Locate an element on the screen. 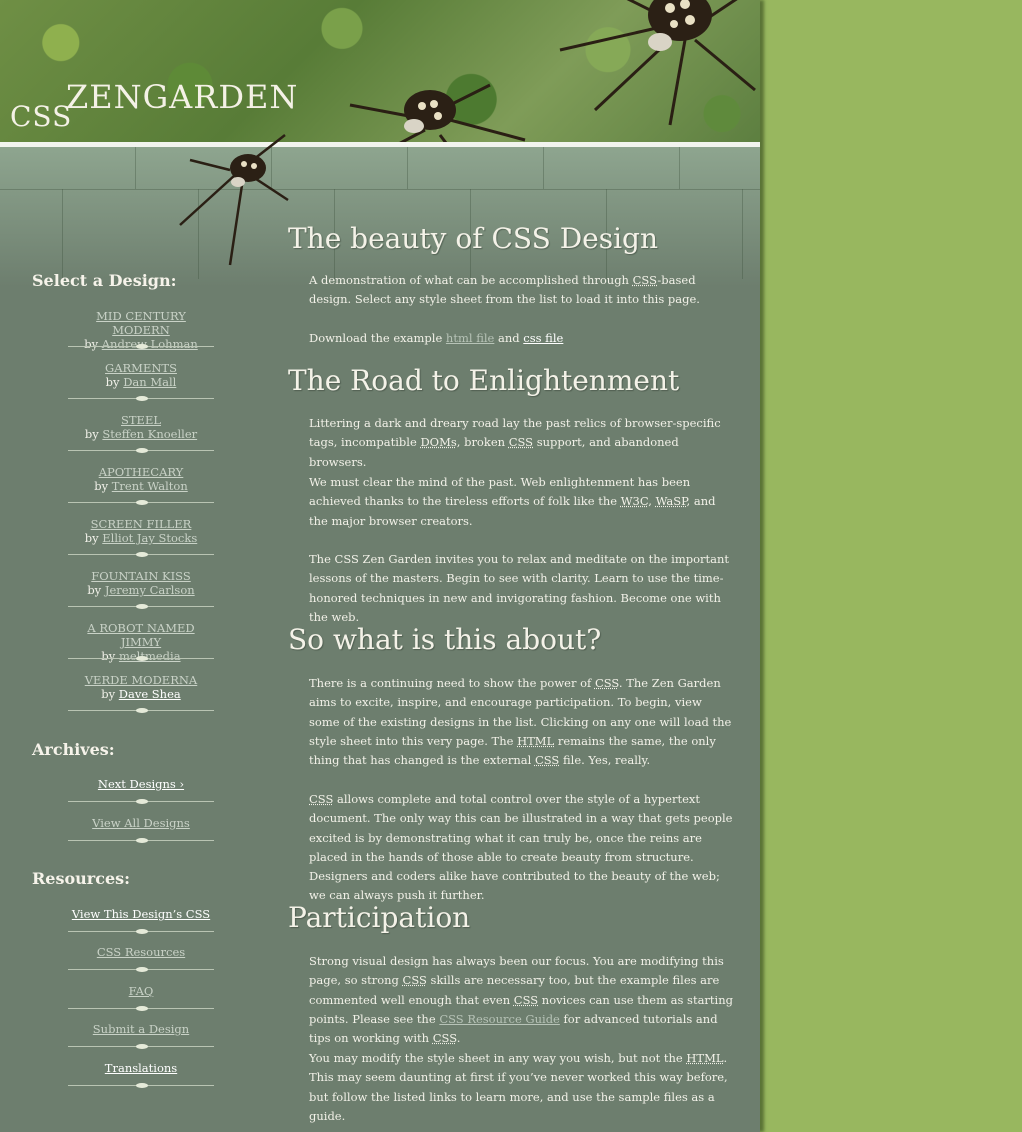 Image resolution: width=1022 pixels, height=1132 pixels. next-designs-link: Next Designs › is located at coordinates (141, 784).